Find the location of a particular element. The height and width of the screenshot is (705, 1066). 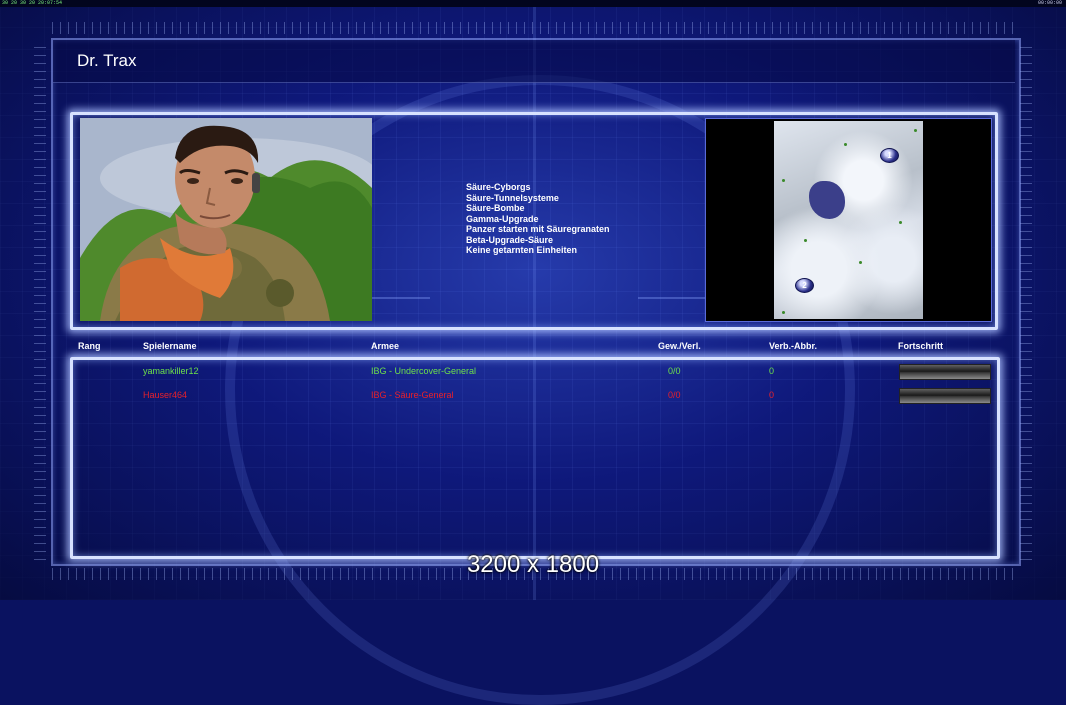

rule-item: Keine getarnten Einheiten is located at coordinates (522, 250).